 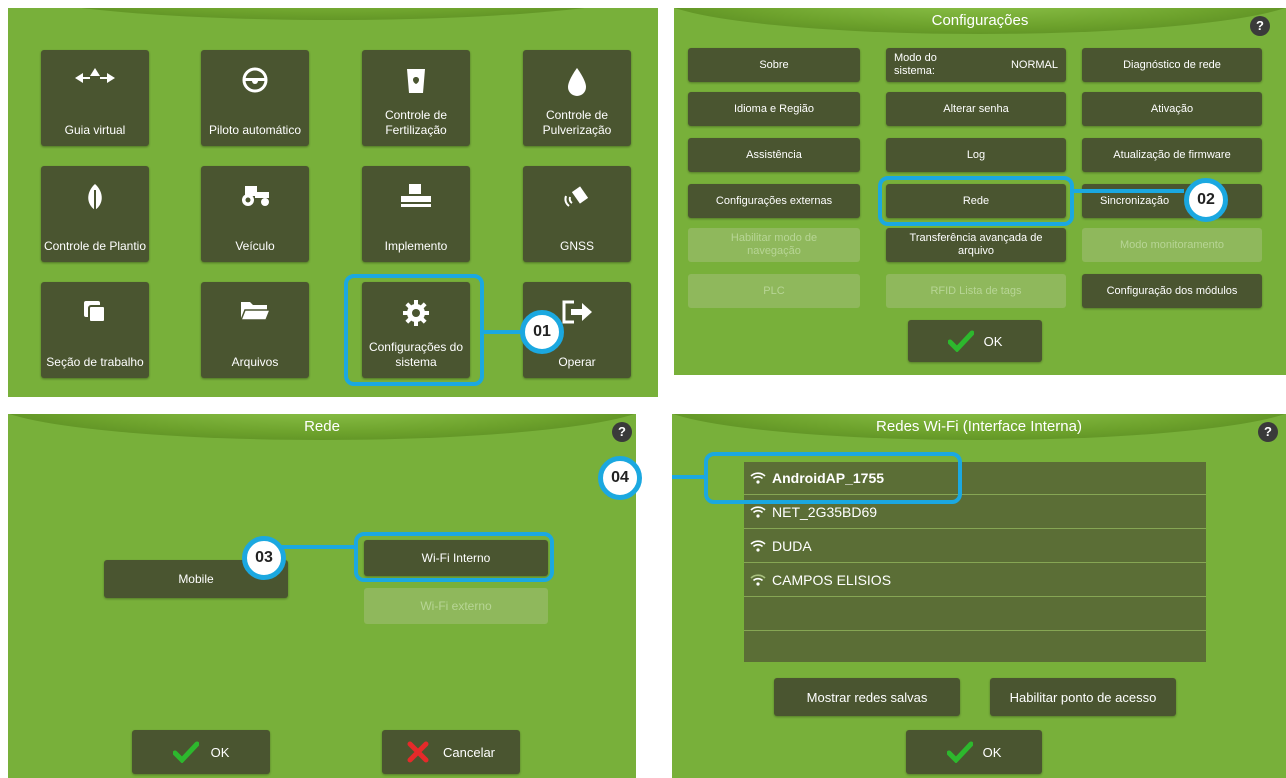 What do you see at coordinates (774, 155) in the screenshot?
I see `assistencia-button: Assistência` at bounding box center [774, 155].